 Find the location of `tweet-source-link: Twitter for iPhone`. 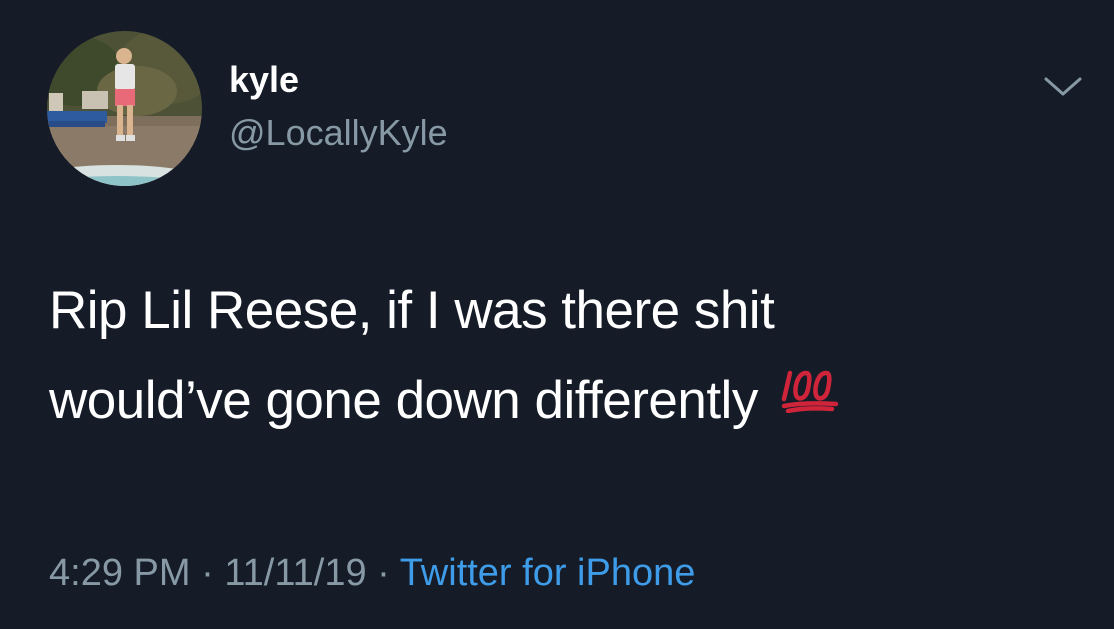

tweet-source-link: Twitter for iPhone is located at coordinates (548, 573).